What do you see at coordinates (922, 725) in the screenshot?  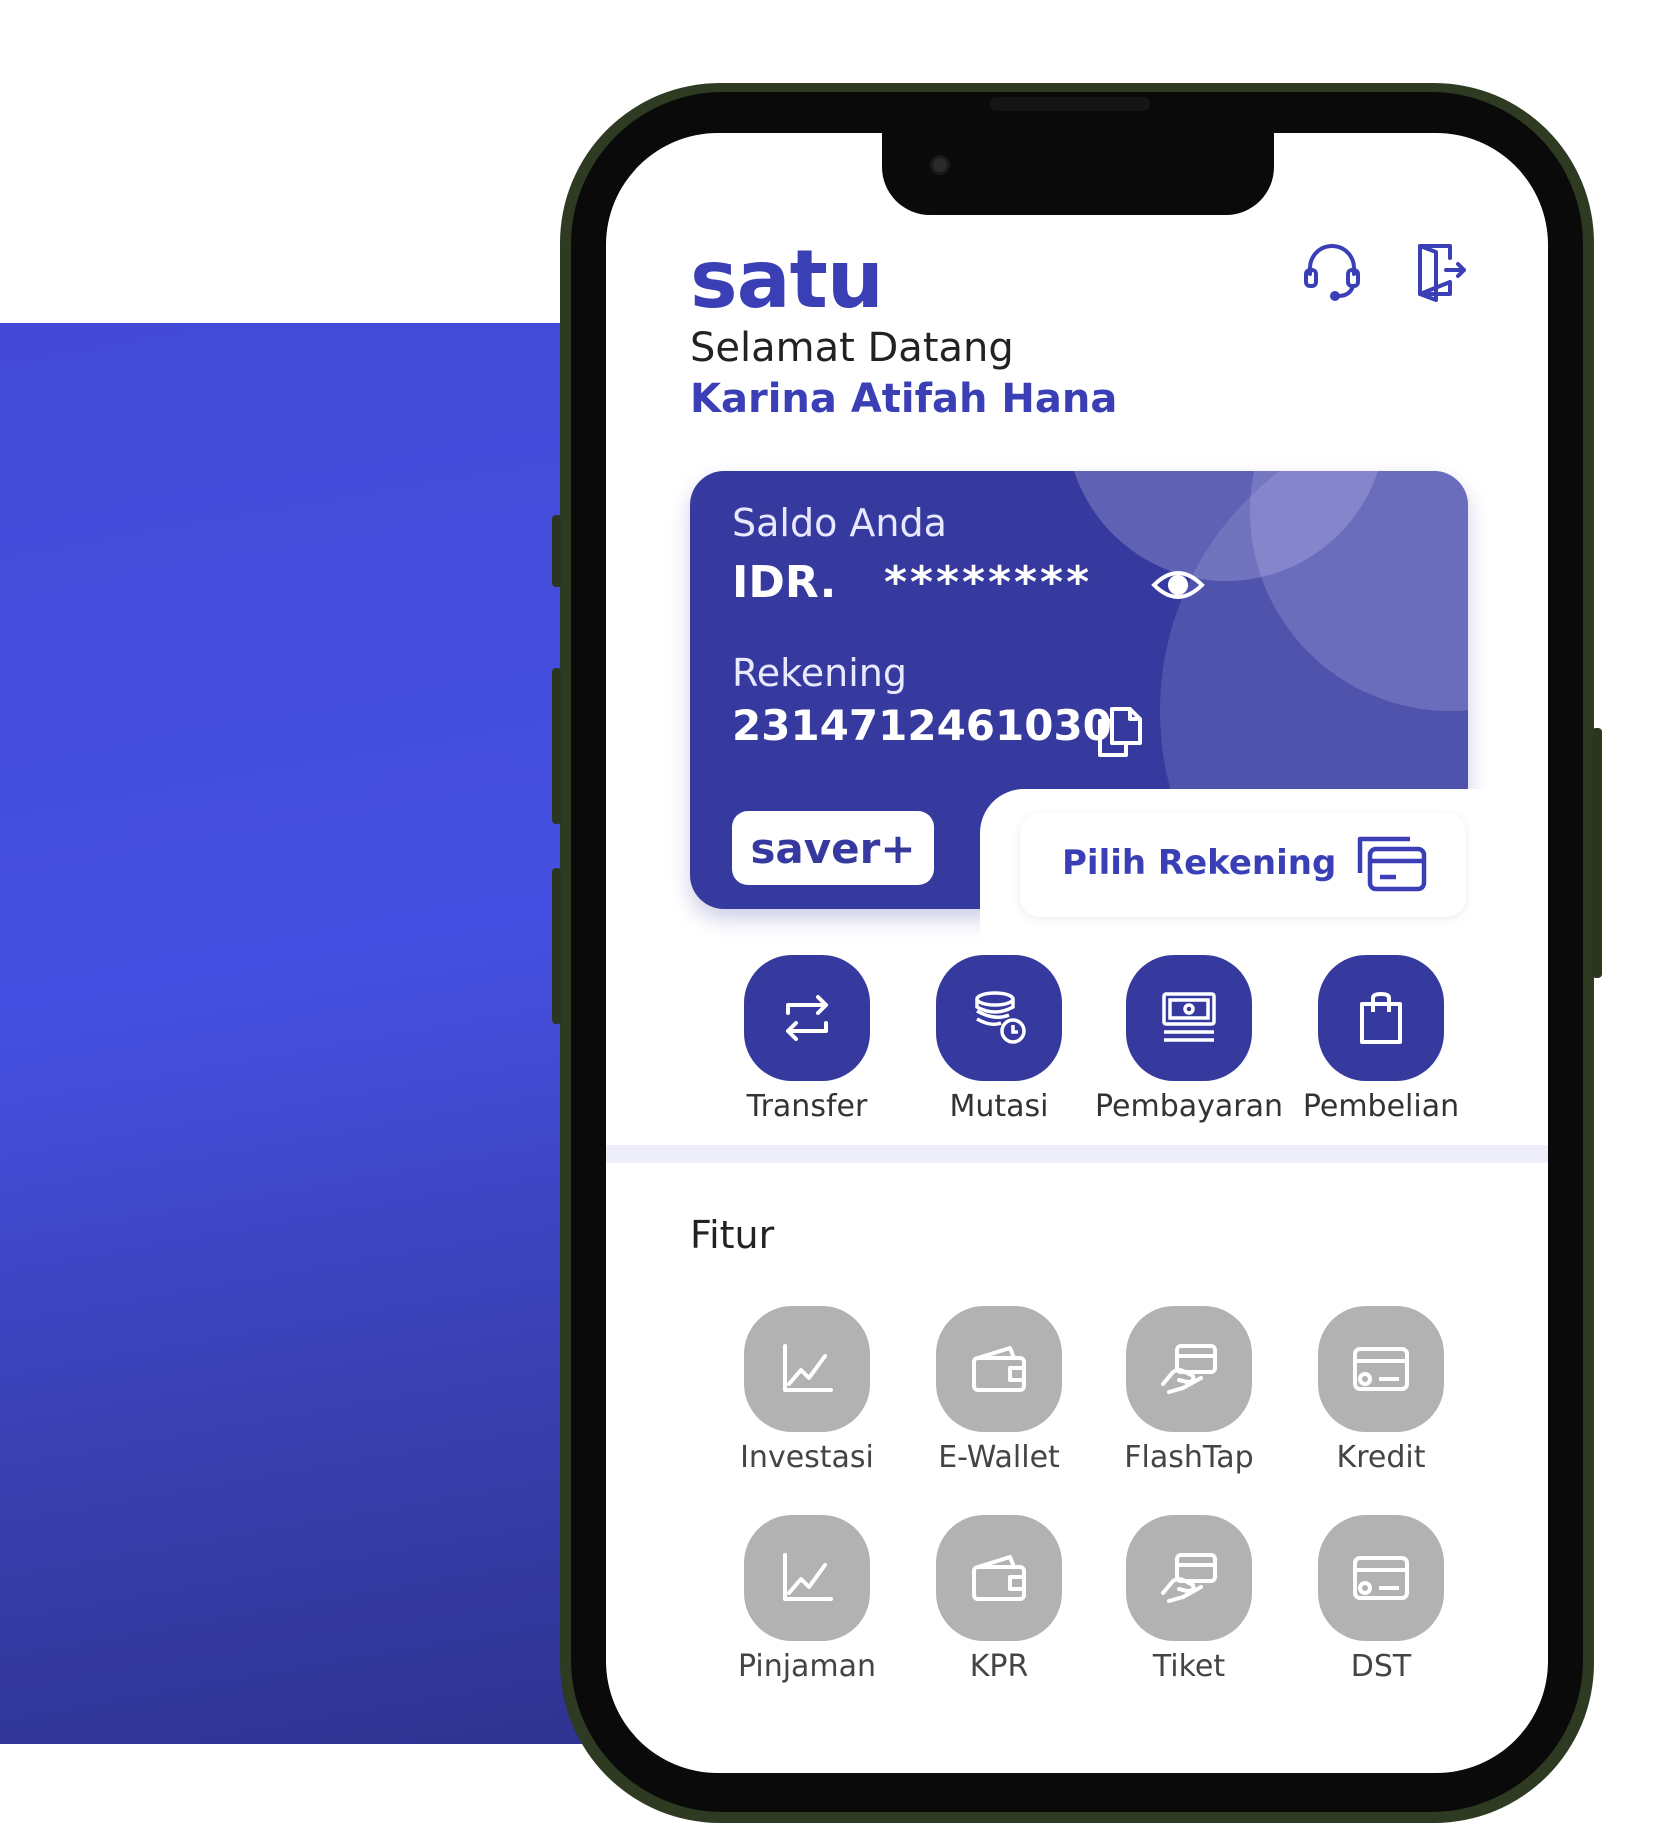 I see `account-number: 2314712461030` at bounding box center [922, 725].